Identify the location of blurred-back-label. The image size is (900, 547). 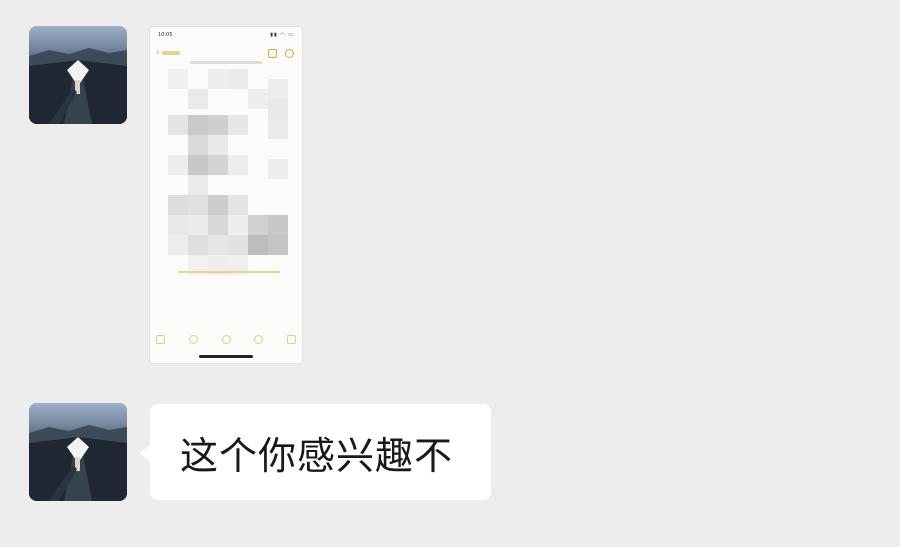
(170, 53).